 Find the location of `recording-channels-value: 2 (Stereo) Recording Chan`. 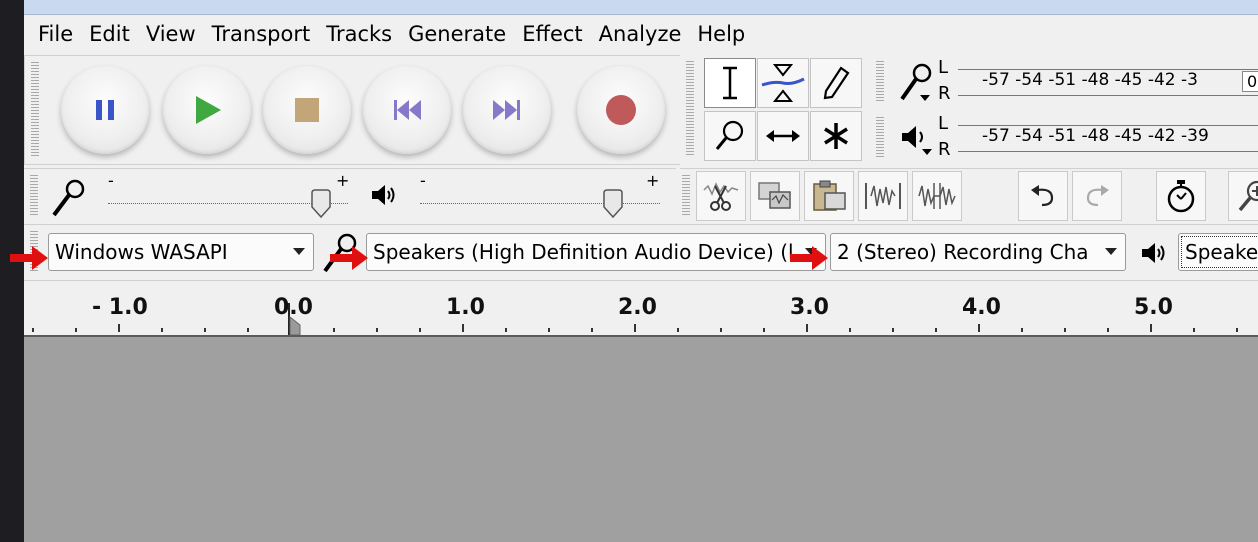

recording-channels-value: 2 (Stereo) Recording Chan is located at coordinates (963, 252).